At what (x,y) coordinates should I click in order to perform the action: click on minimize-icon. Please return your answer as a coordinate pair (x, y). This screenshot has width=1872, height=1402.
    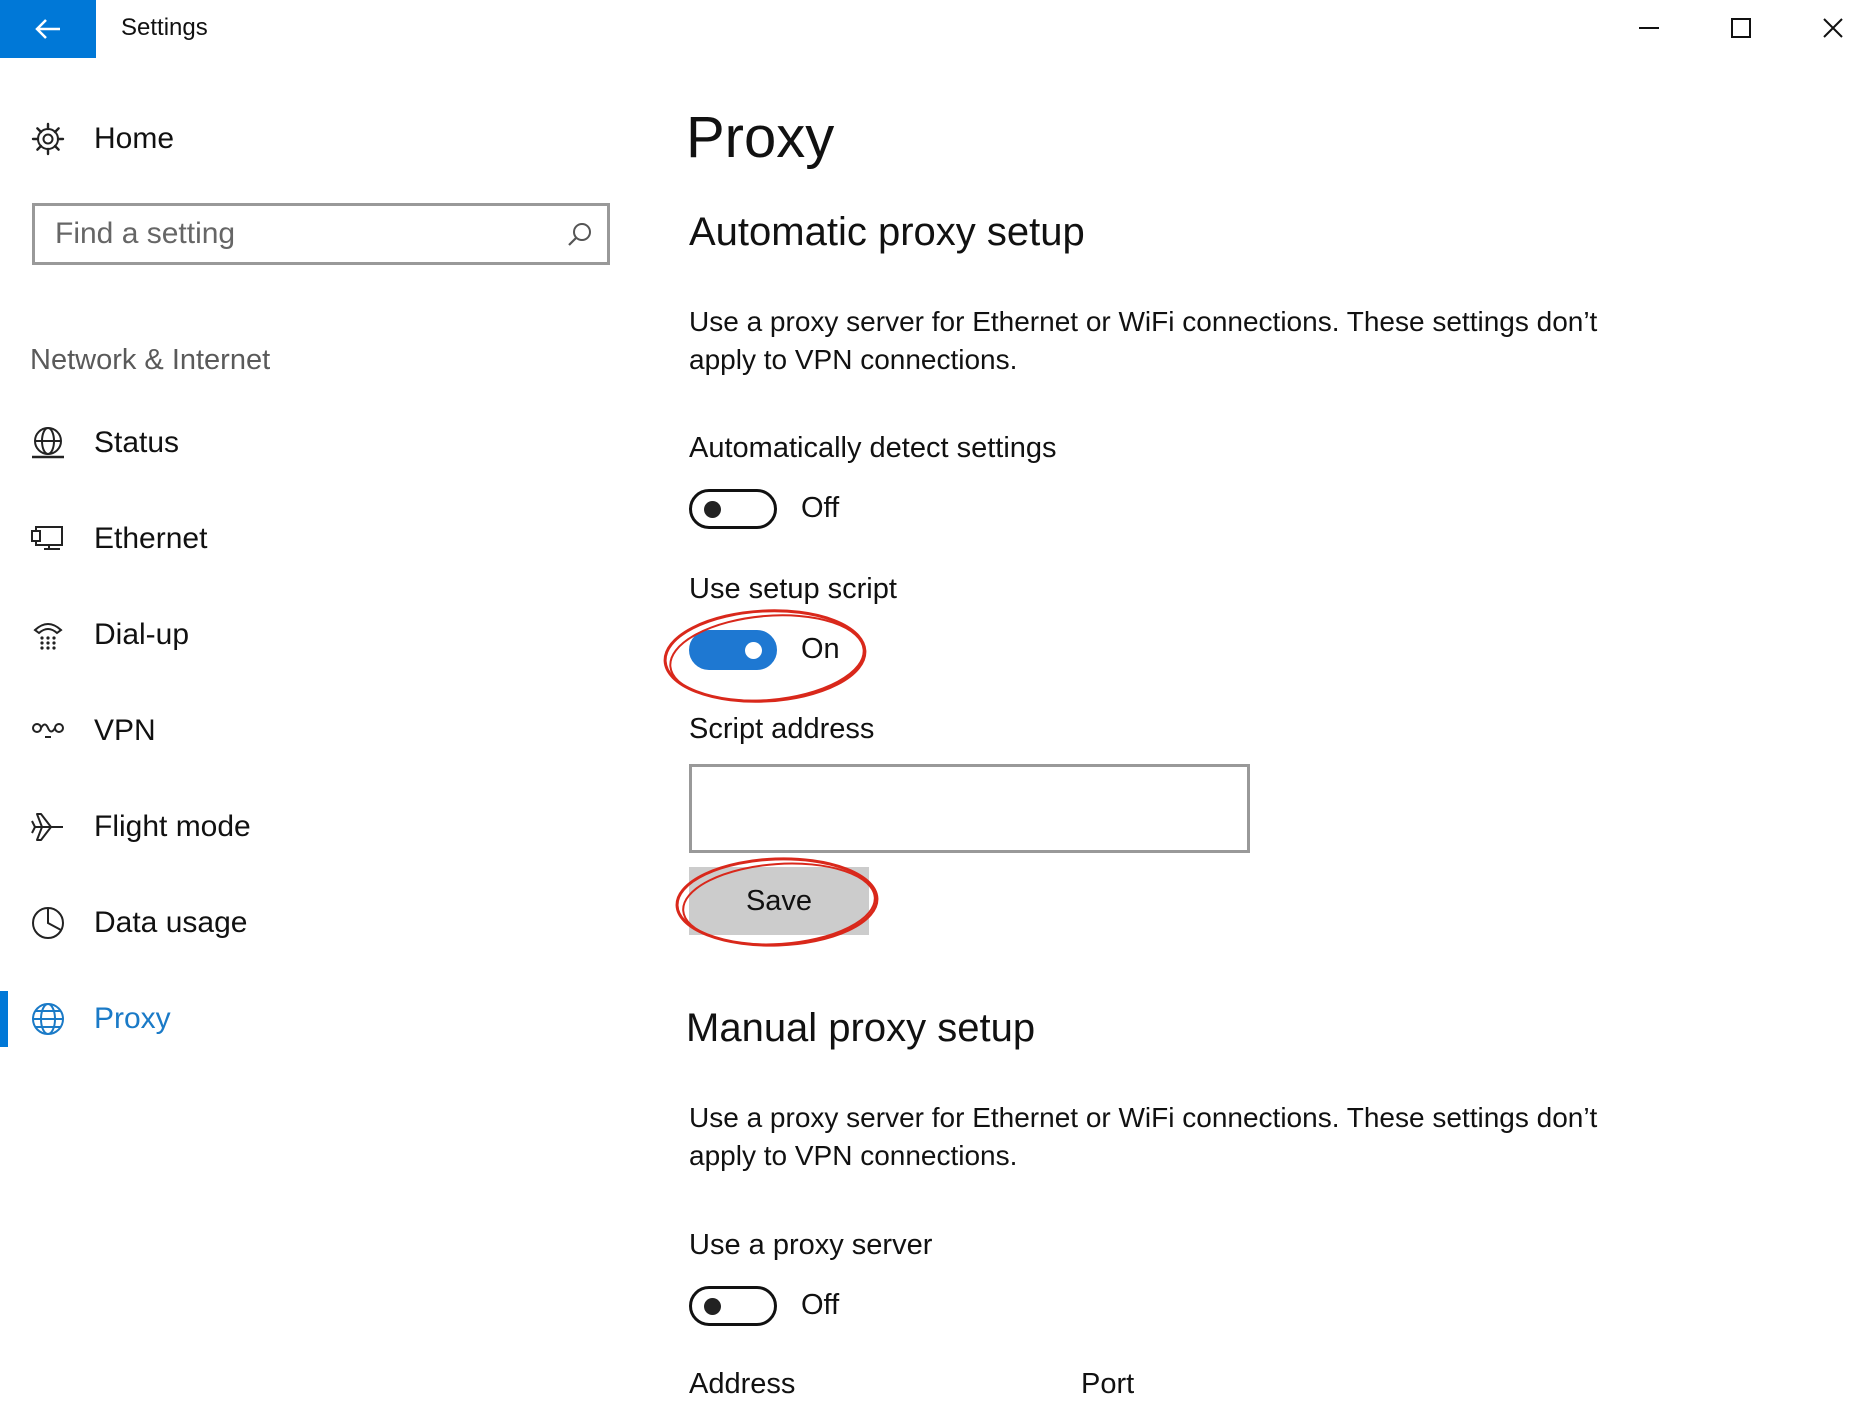
    Looking at the image, I should click on (1649, 28).